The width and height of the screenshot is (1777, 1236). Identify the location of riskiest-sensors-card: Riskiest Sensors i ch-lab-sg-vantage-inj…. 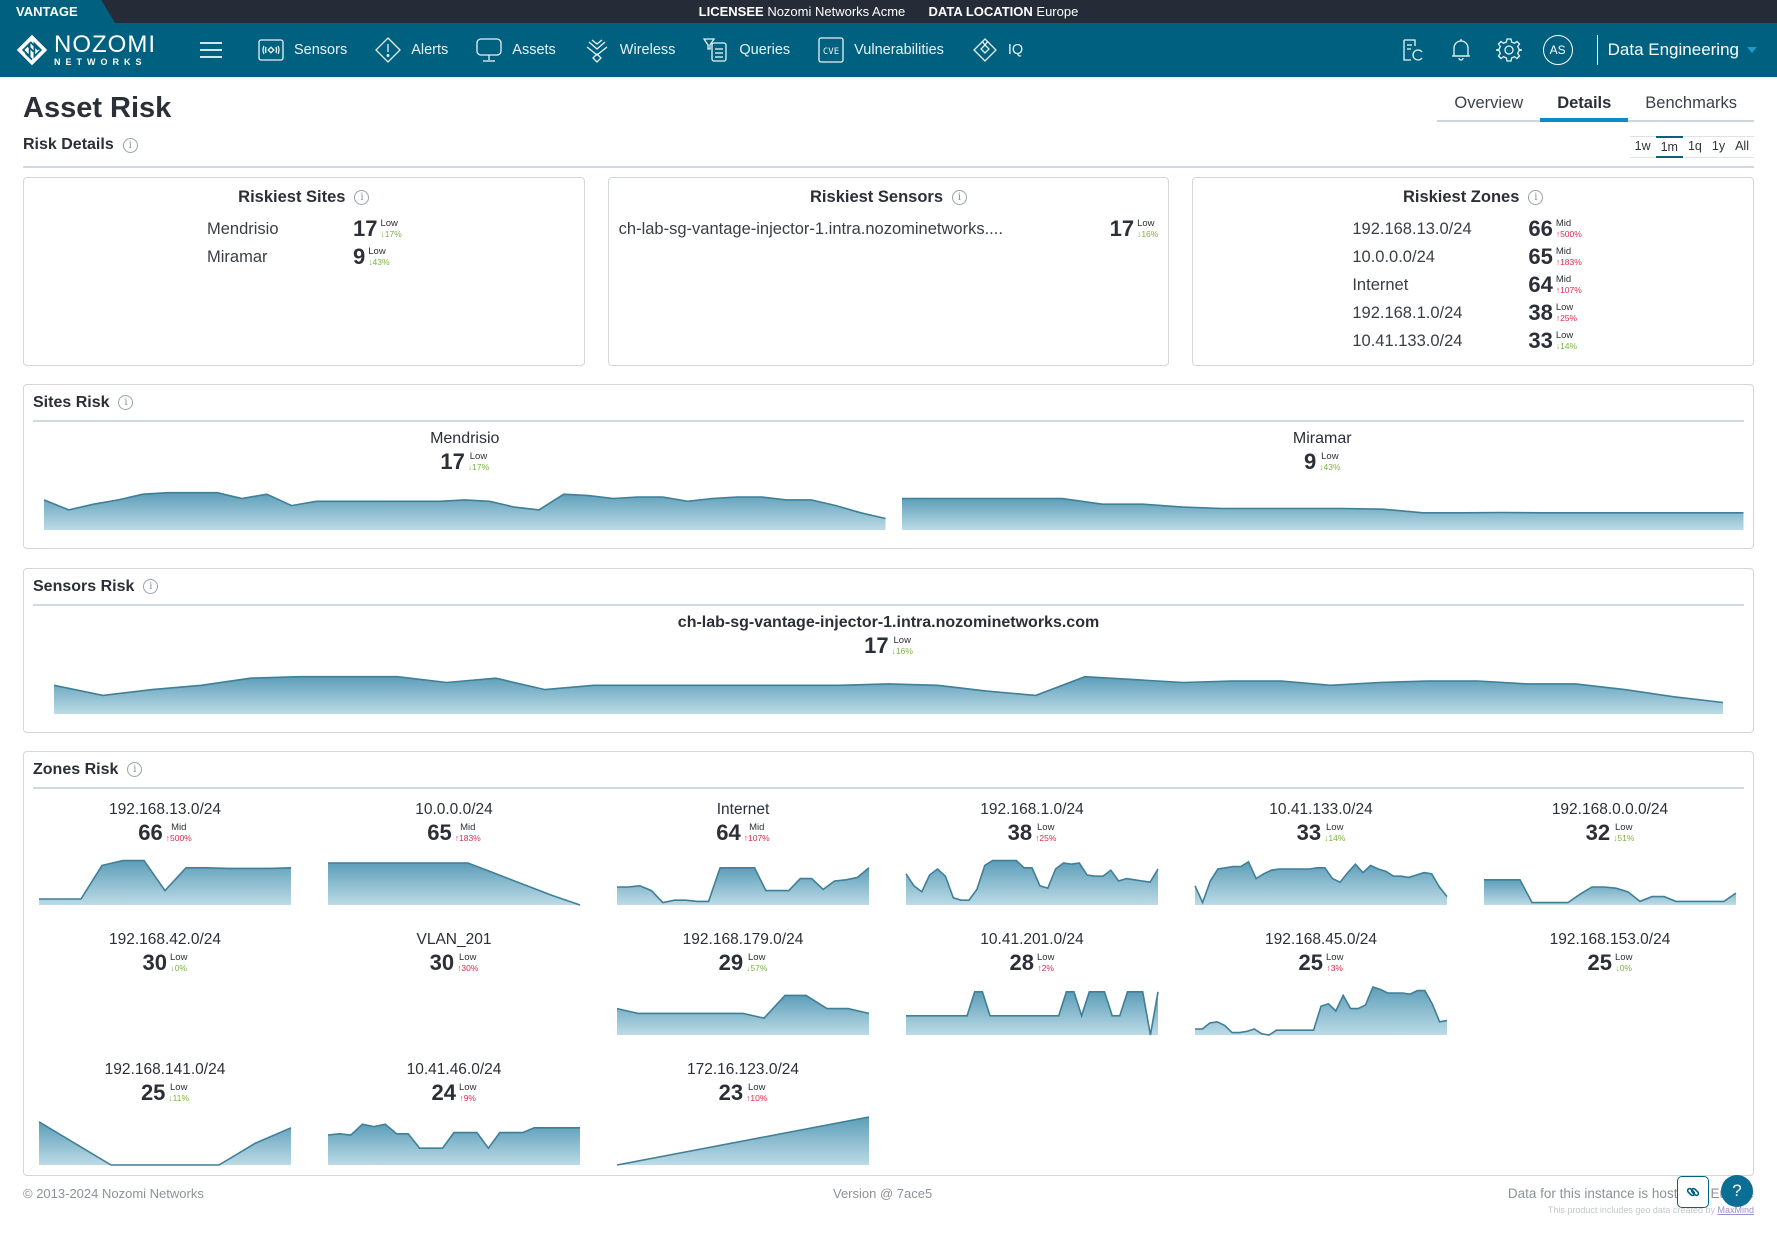
(888, 271).